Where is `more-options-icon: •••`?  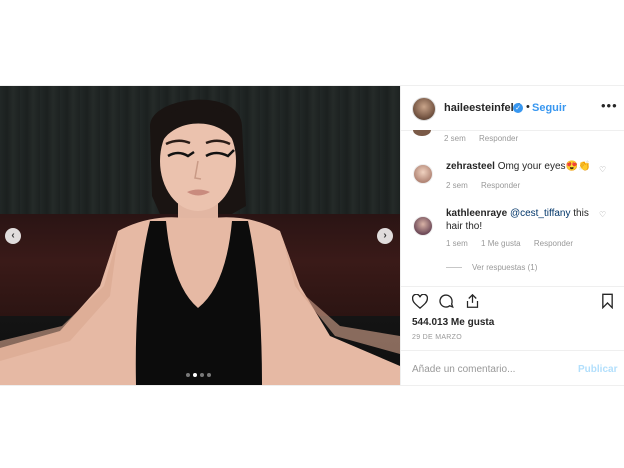
more-options-icon: ••• is located at coordinates (609, 105).